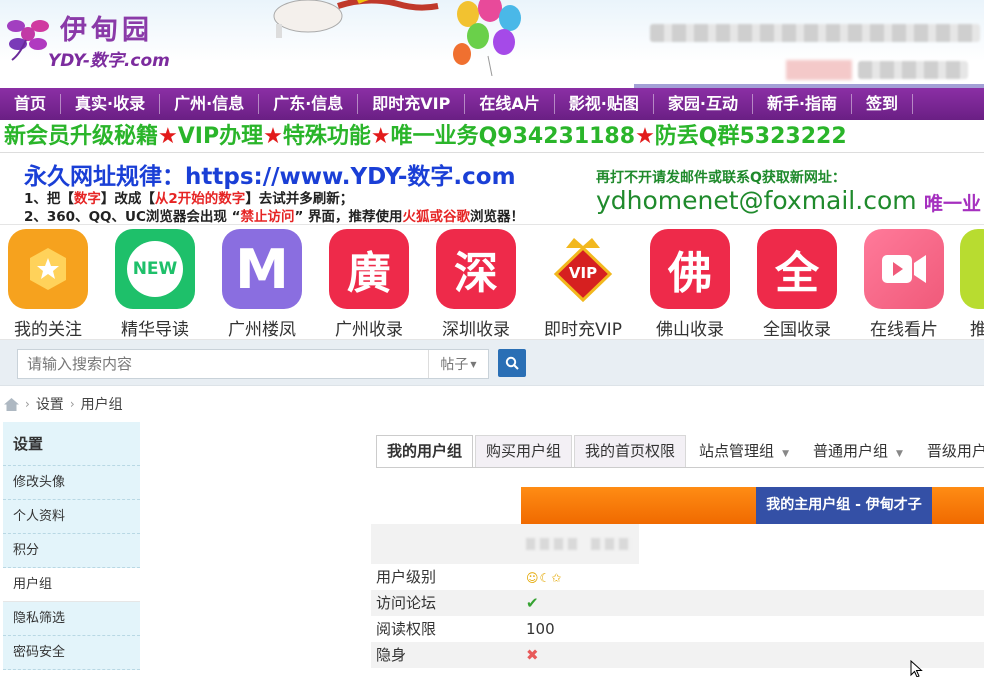  What do you see at coordinates (71, 551) in the screenshot?
I see `sidebar-item-credits: 积分` at bounding box center [71, 551].